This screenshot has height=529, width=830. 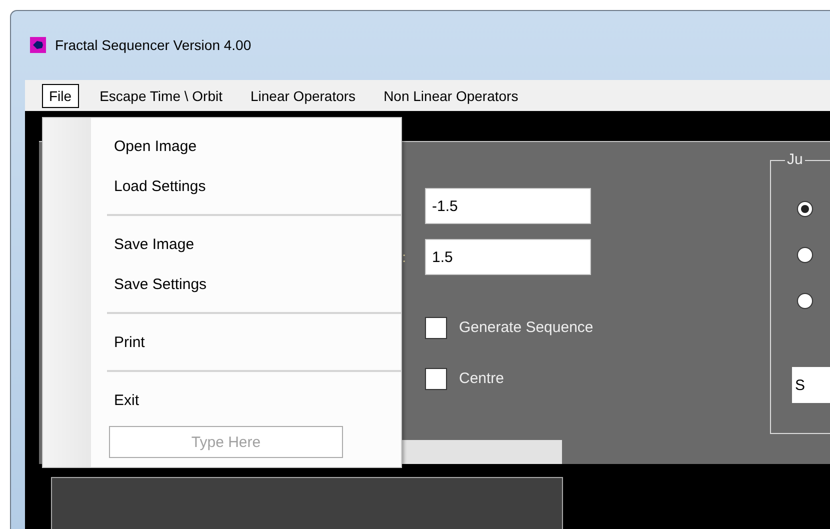 What do you see at coordinates (303, 96) in the screenshot?
I see `menu-bar-item: Linear Operators` at bounding box center [303, 96].